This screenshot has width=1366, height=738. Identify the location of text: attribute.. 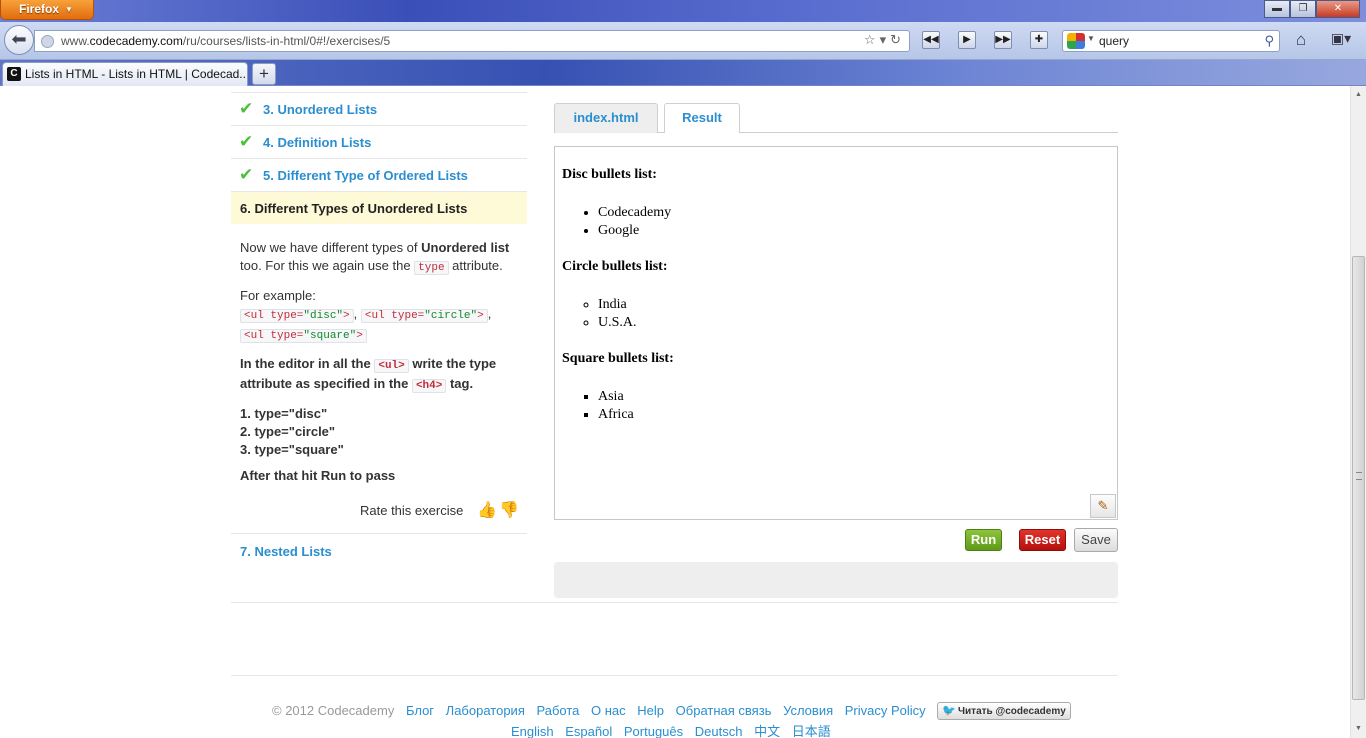
(475, 265).